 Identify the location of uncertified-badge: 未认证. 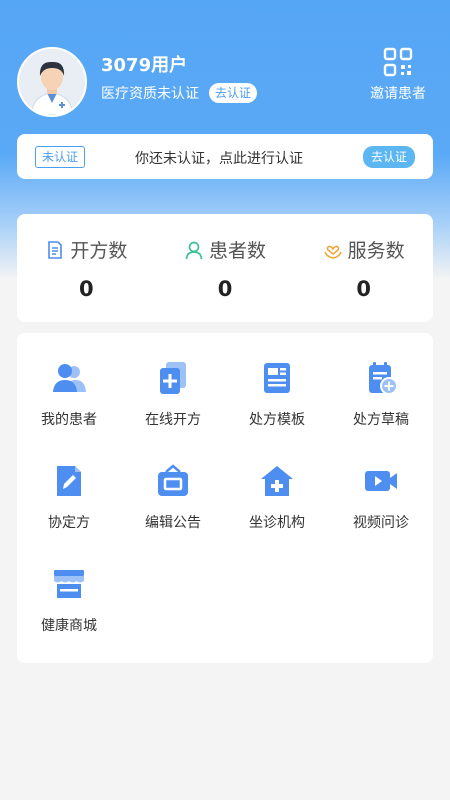
(60, 157).